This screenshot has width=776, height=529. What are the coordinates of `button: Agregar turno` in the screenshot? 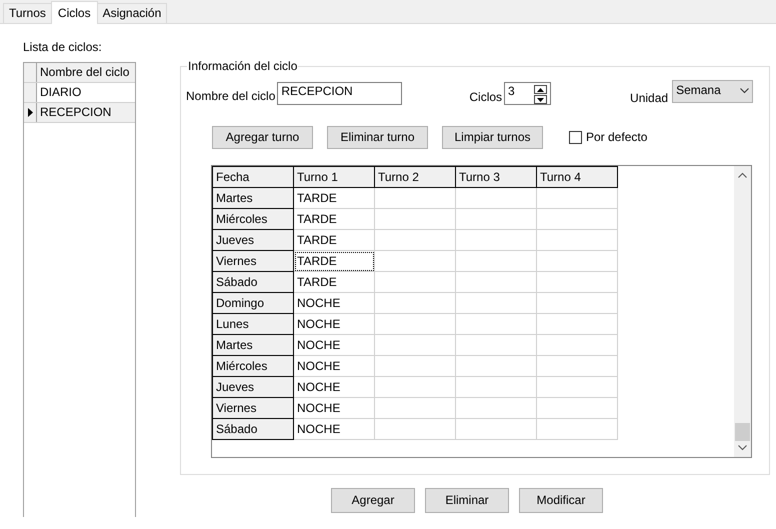 It's located at (262, 137).